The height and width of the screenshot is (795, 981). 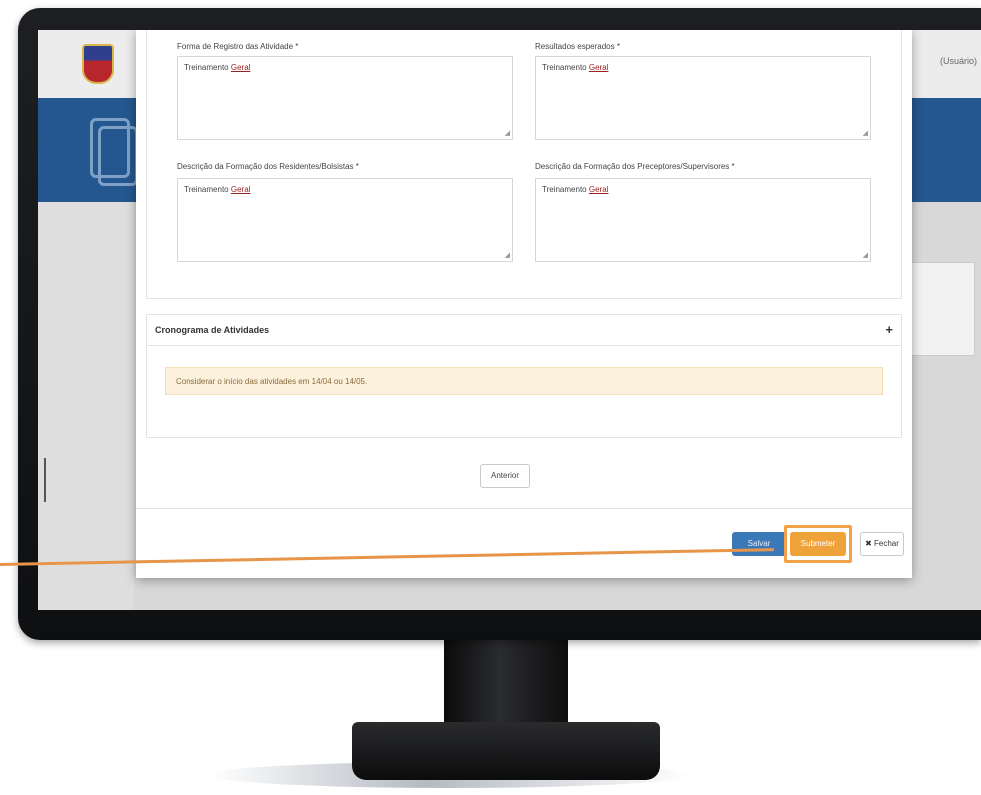 I want to click on monitor-stand-base, so click(x=506, y=751).